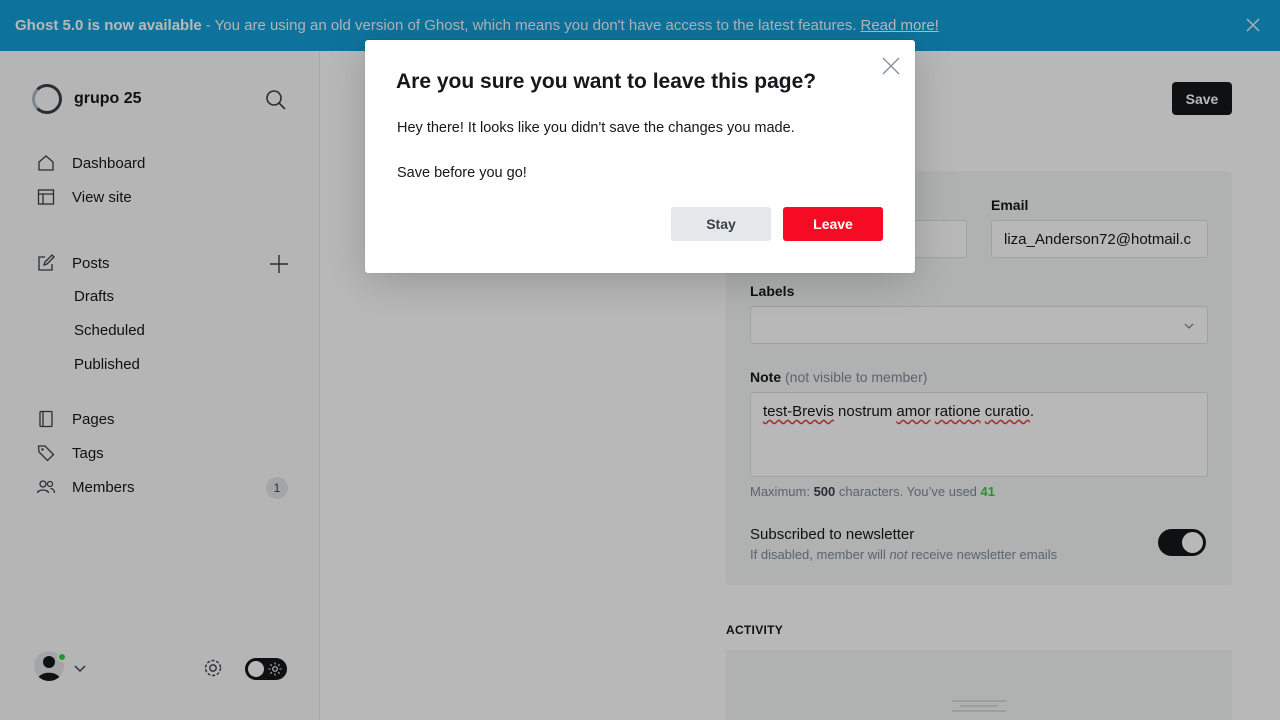 The width and height of the screenshot is (1280, 720). What do you see at coordinates (833, 224) in the screenshot?
I see `leave-button: Leave` at bounding box center [833, 224].